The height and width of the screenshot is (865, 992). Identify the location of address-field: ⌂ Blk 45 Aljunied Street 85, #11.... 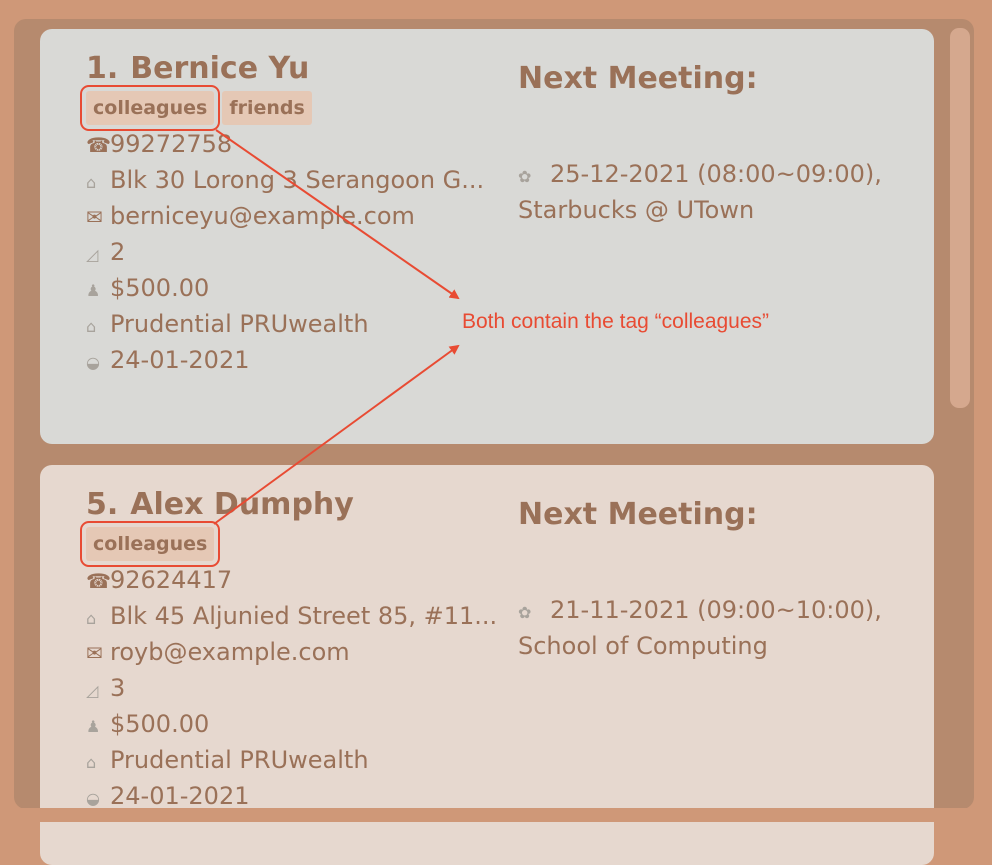
(291, 616).